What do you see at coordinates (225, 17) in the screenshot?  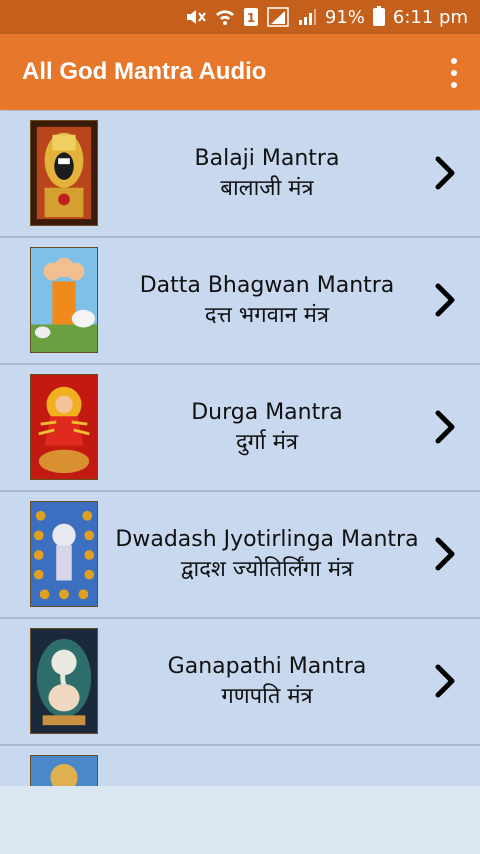 I see `wifi-icon` at bounding box center [225, 17].